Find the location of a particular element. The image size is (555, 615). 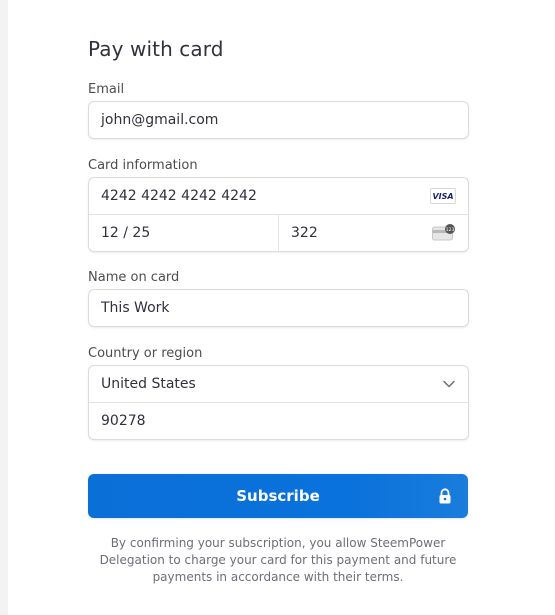

card-expiry-value: 12 / 25 is located at coordinates (126, 233).